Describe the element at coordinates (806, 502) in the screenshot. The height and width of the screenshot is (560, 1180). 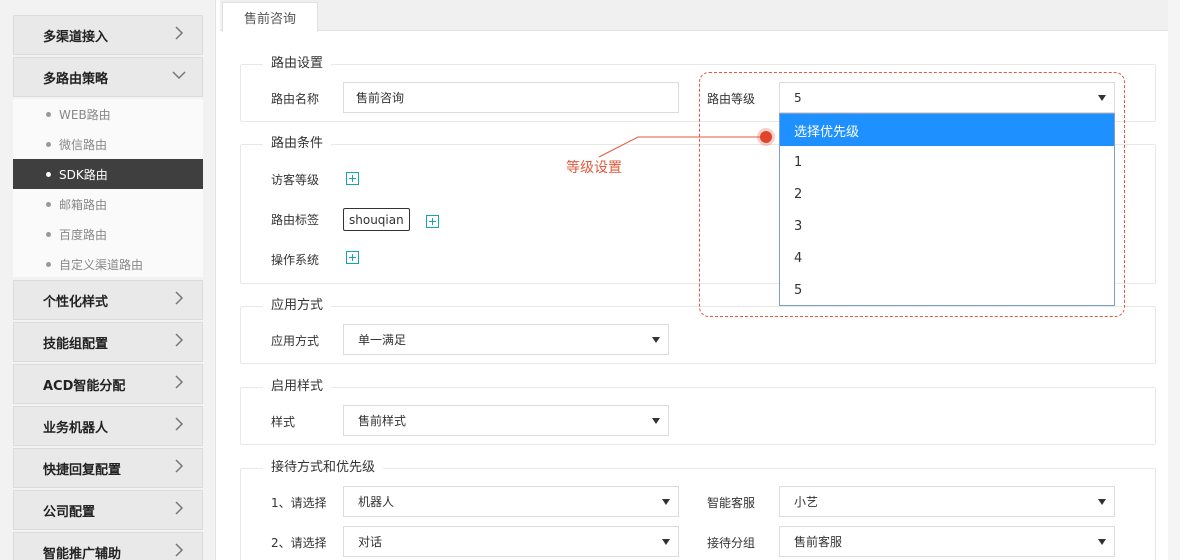
I see `smart-service-value: 小艺` at that location.